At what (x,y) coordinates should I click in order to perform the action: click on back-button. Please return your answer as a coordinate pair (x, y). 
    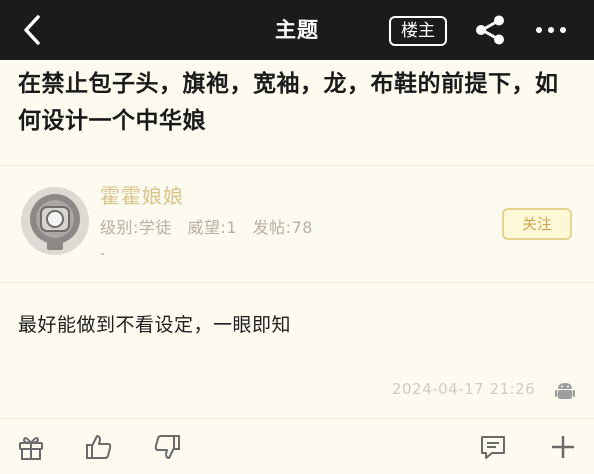
    Looking at the image, I should click on (42, 30).